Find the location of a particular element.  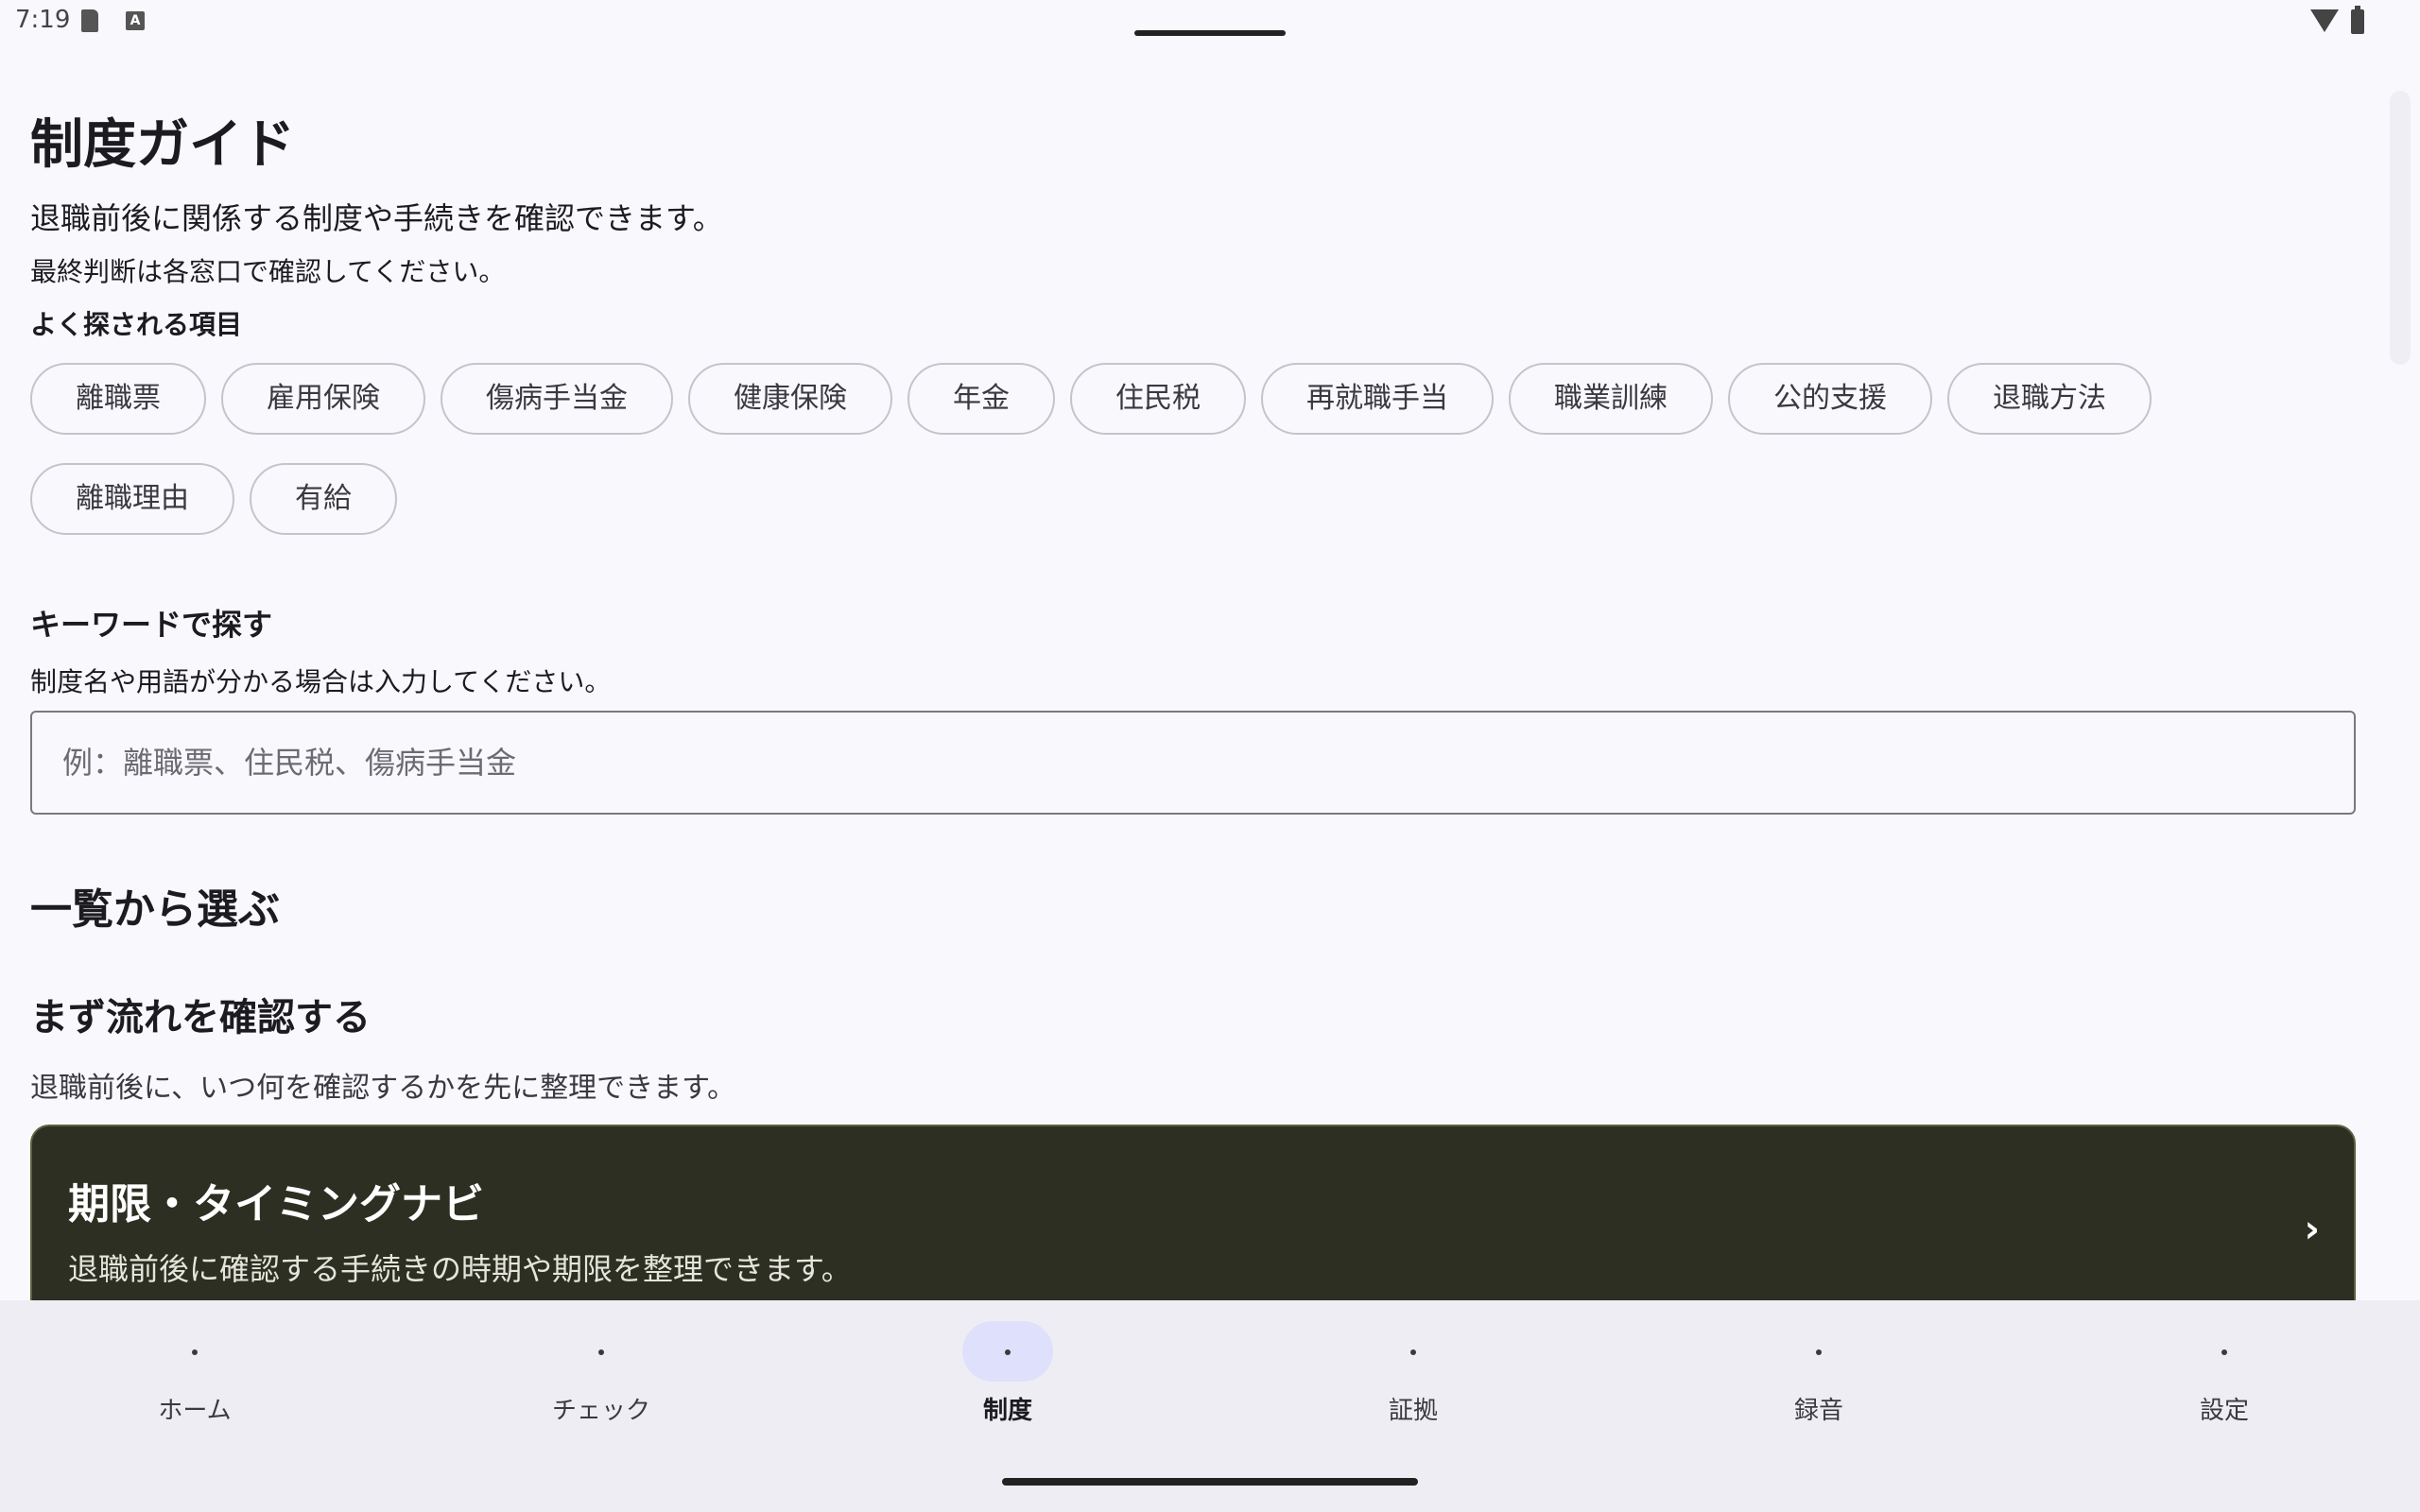

chip-popular-item: 有給 is located at coordinates (323, 499).